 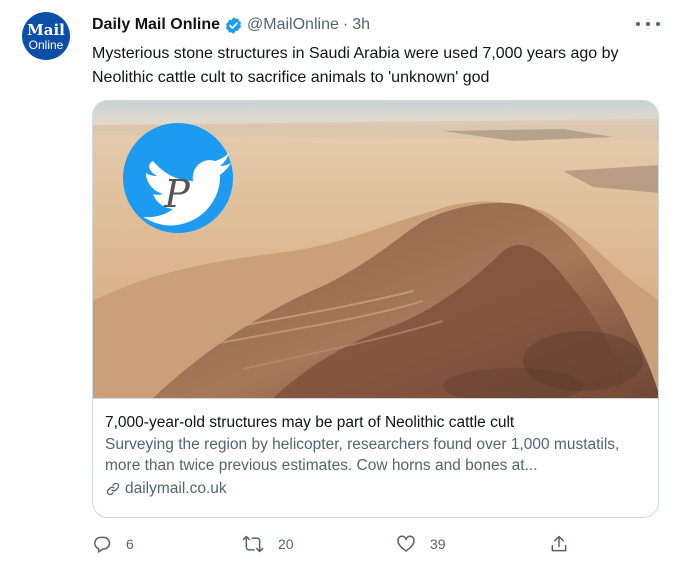 I want to click on link-icon, so click(x=113, y=488).